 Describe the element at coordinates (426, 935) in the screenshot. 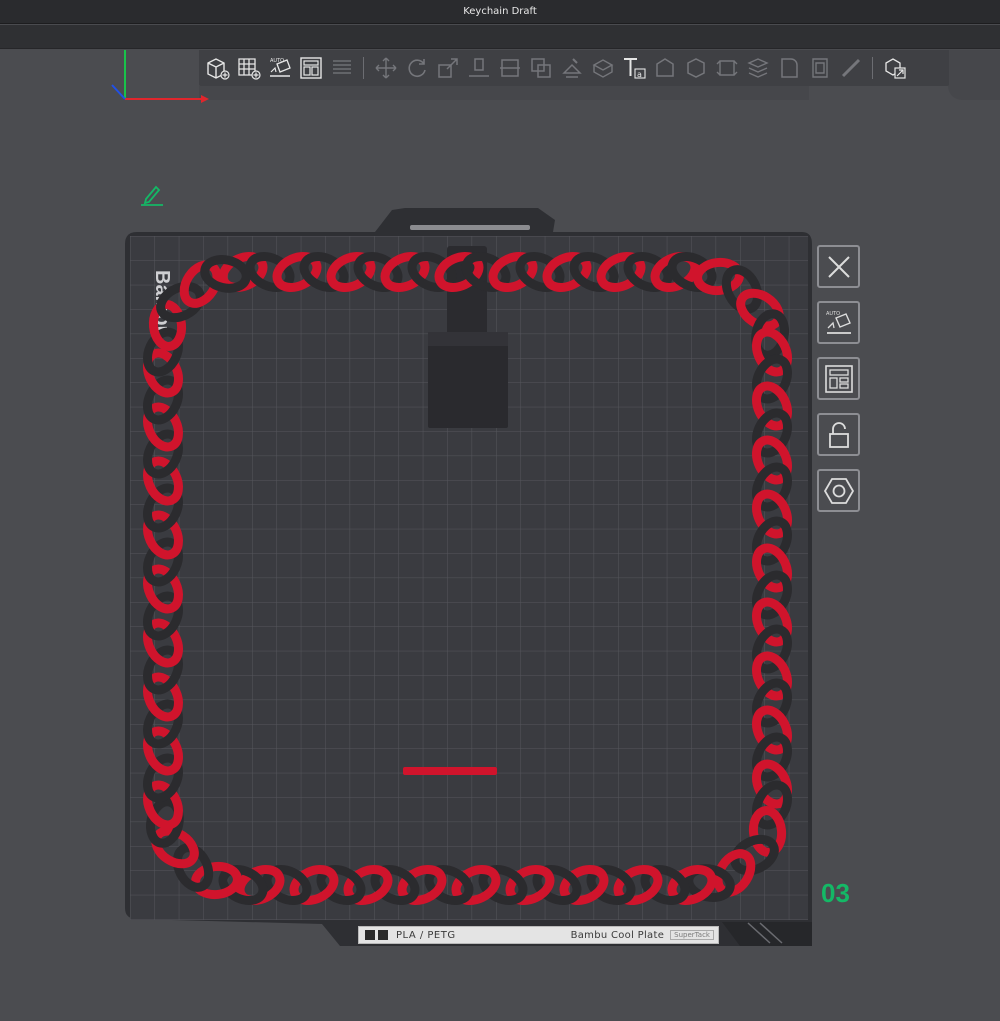

I see `plate-material: PLA / PETG` at that location.